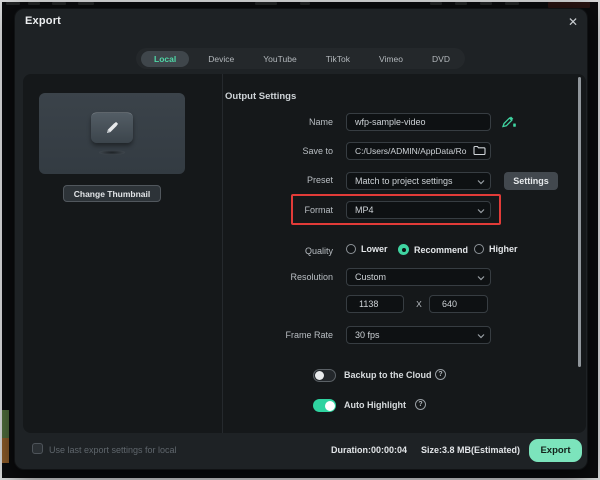 The height and width of the screenshot is (480, 600). What do you see at coordinates (319, 180) in the screenshot?
I see `preset-label: Preset` at bounding box center [319, 180].